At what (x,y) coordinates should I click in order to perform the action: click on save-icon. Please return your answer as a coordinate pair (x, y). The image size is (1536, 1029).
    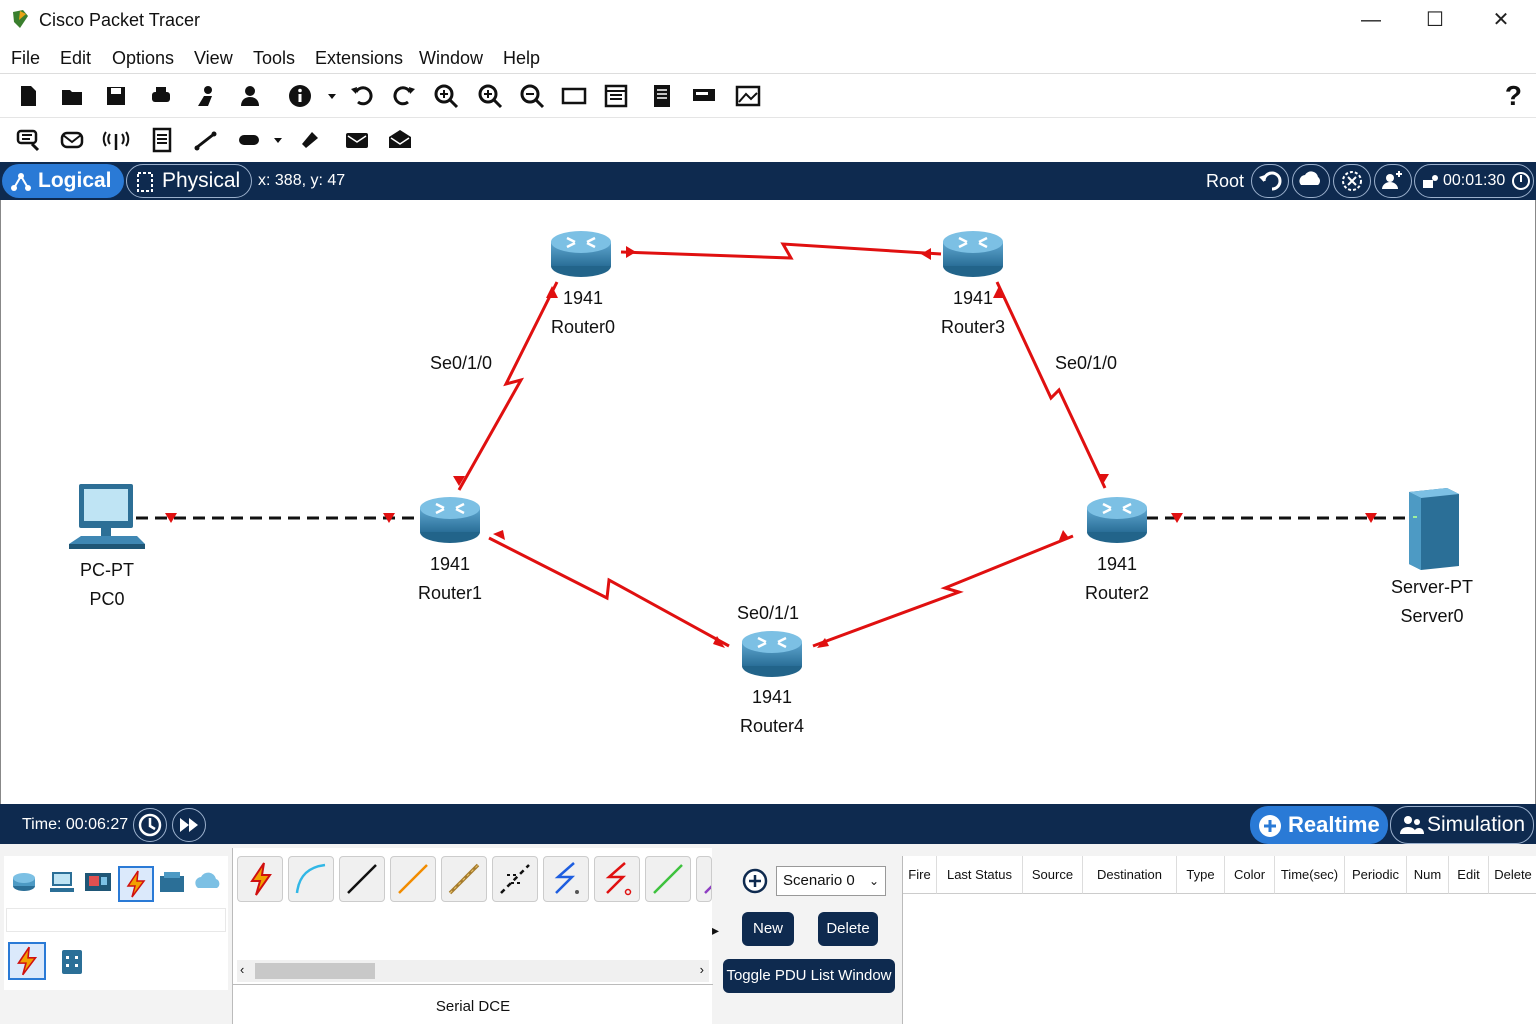
    Looking at the image, I should click on (116, 96).